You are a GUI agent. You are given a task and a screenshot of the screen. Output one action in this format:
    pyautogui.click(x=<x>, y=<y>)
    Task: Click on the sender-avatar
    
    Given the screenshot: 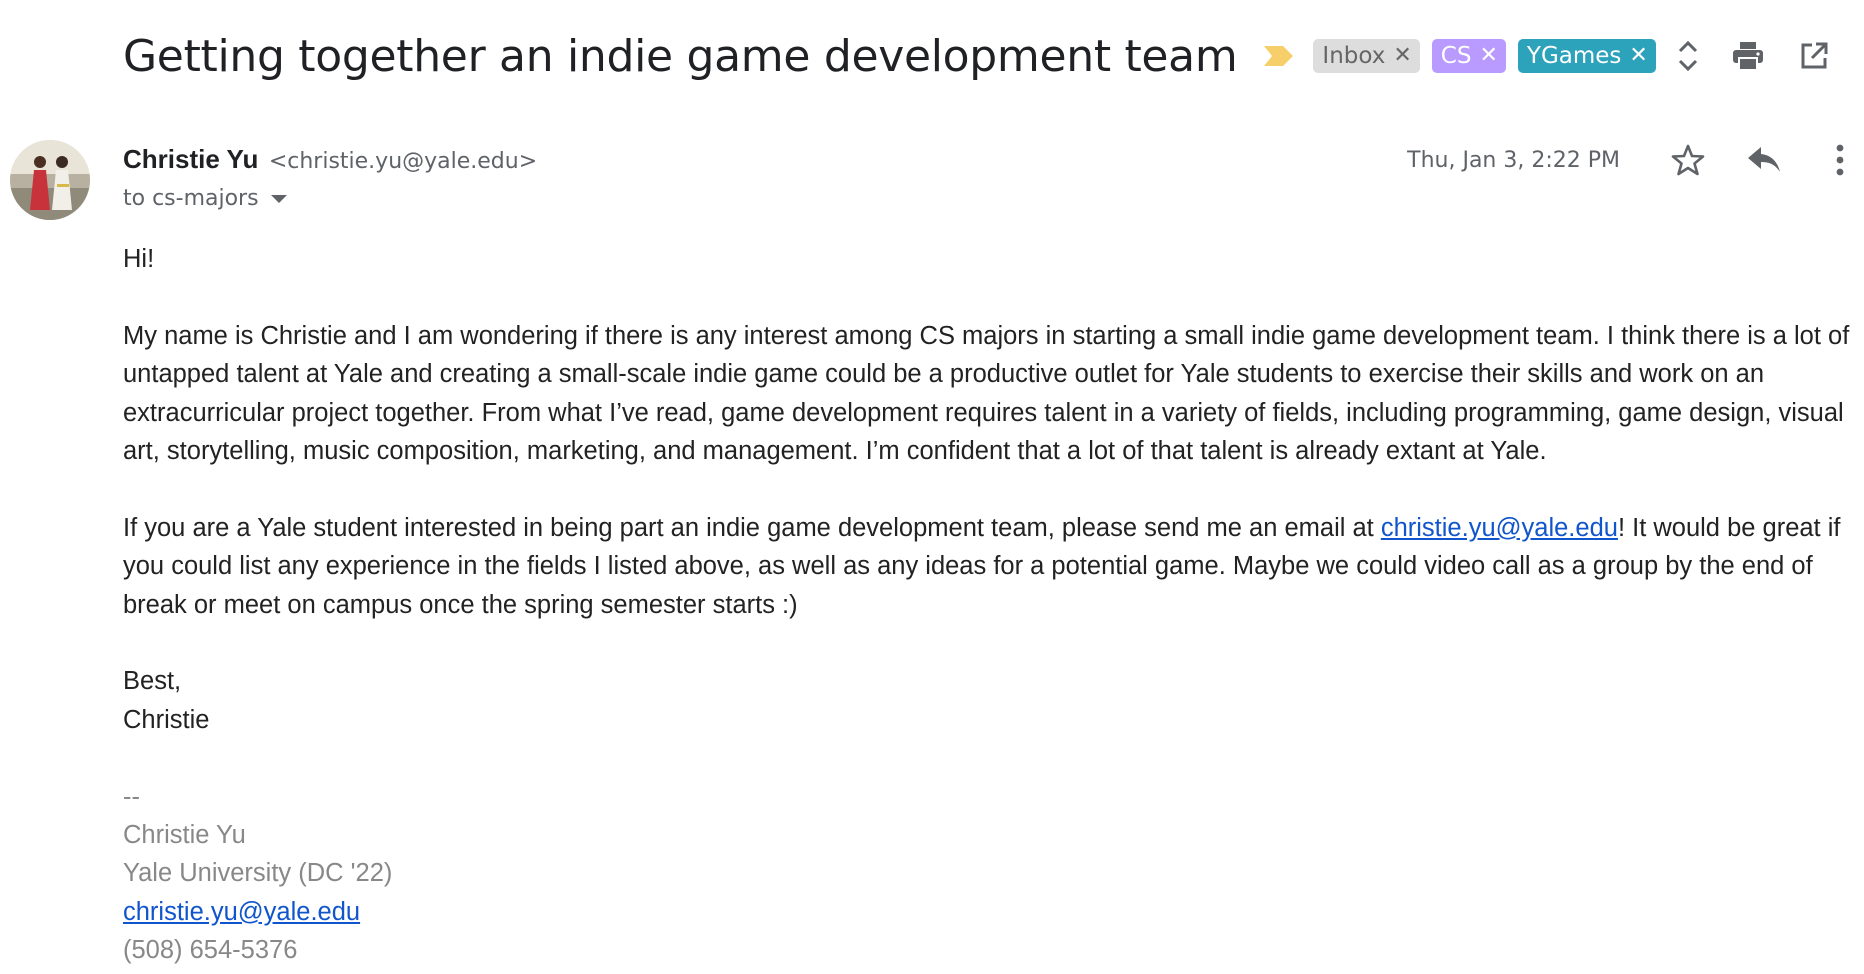 What is the action you would take?
    pyautogui.click(x=50, y=180)
    